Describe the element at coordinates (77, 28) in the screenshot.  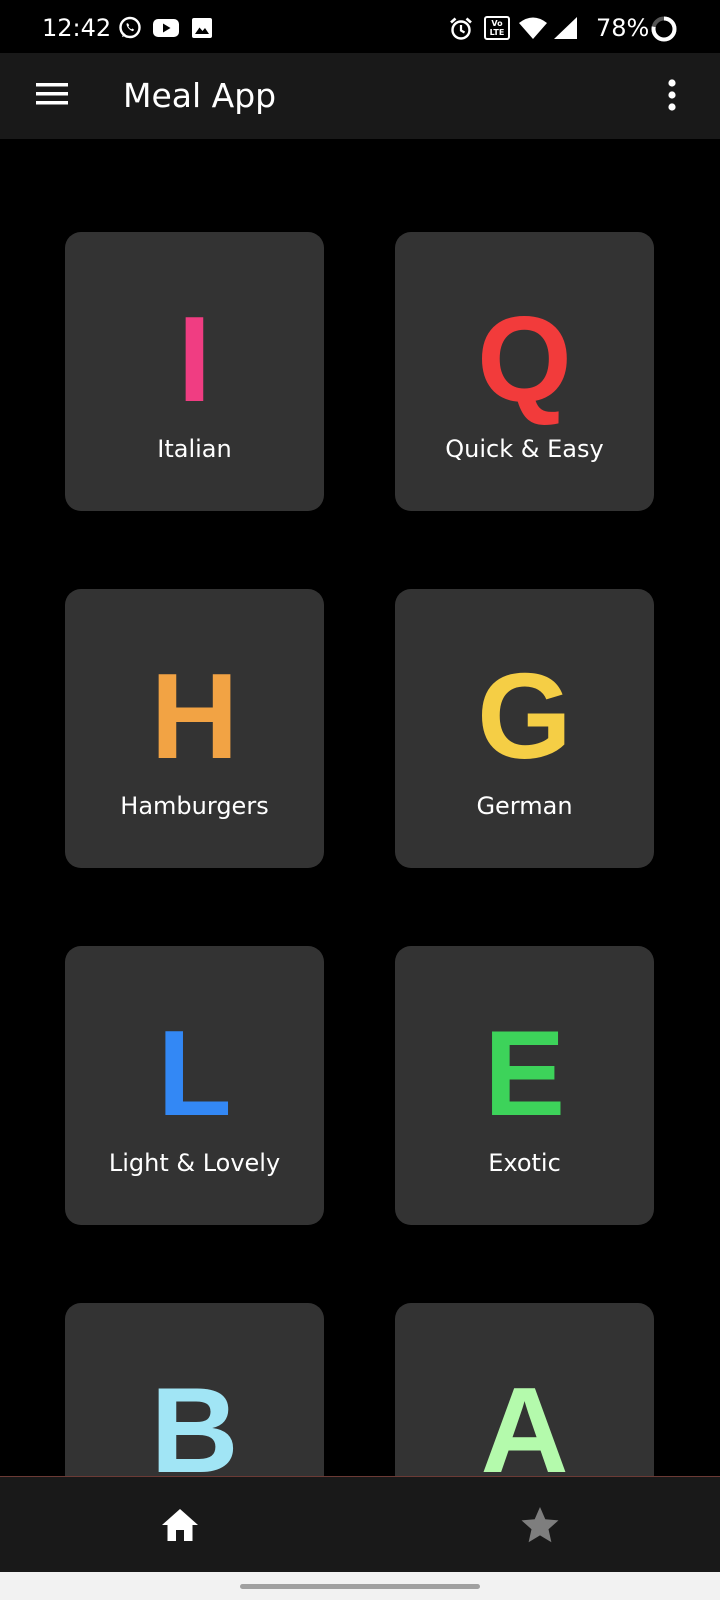
I see `status-time: 12:42` at that location.